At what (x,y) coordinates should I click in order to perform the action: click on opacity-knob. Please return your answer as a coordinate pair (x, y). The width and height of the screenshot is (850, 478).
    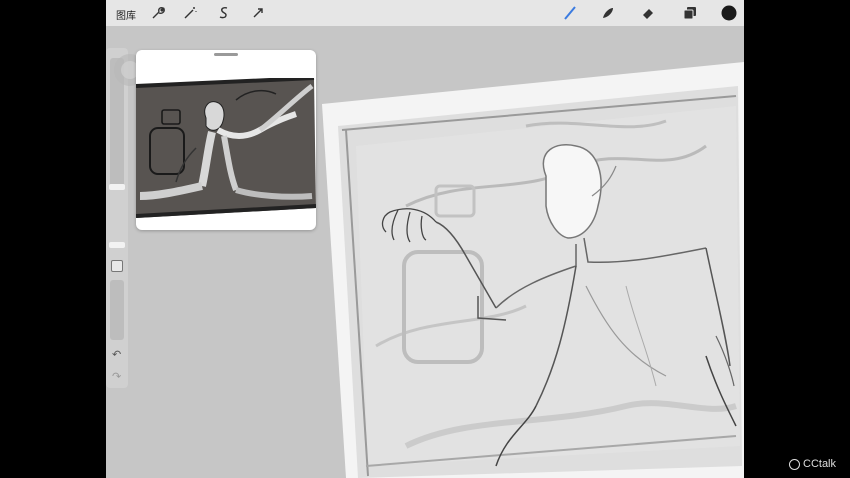
    Looking at the image, I should click on (117, 245).